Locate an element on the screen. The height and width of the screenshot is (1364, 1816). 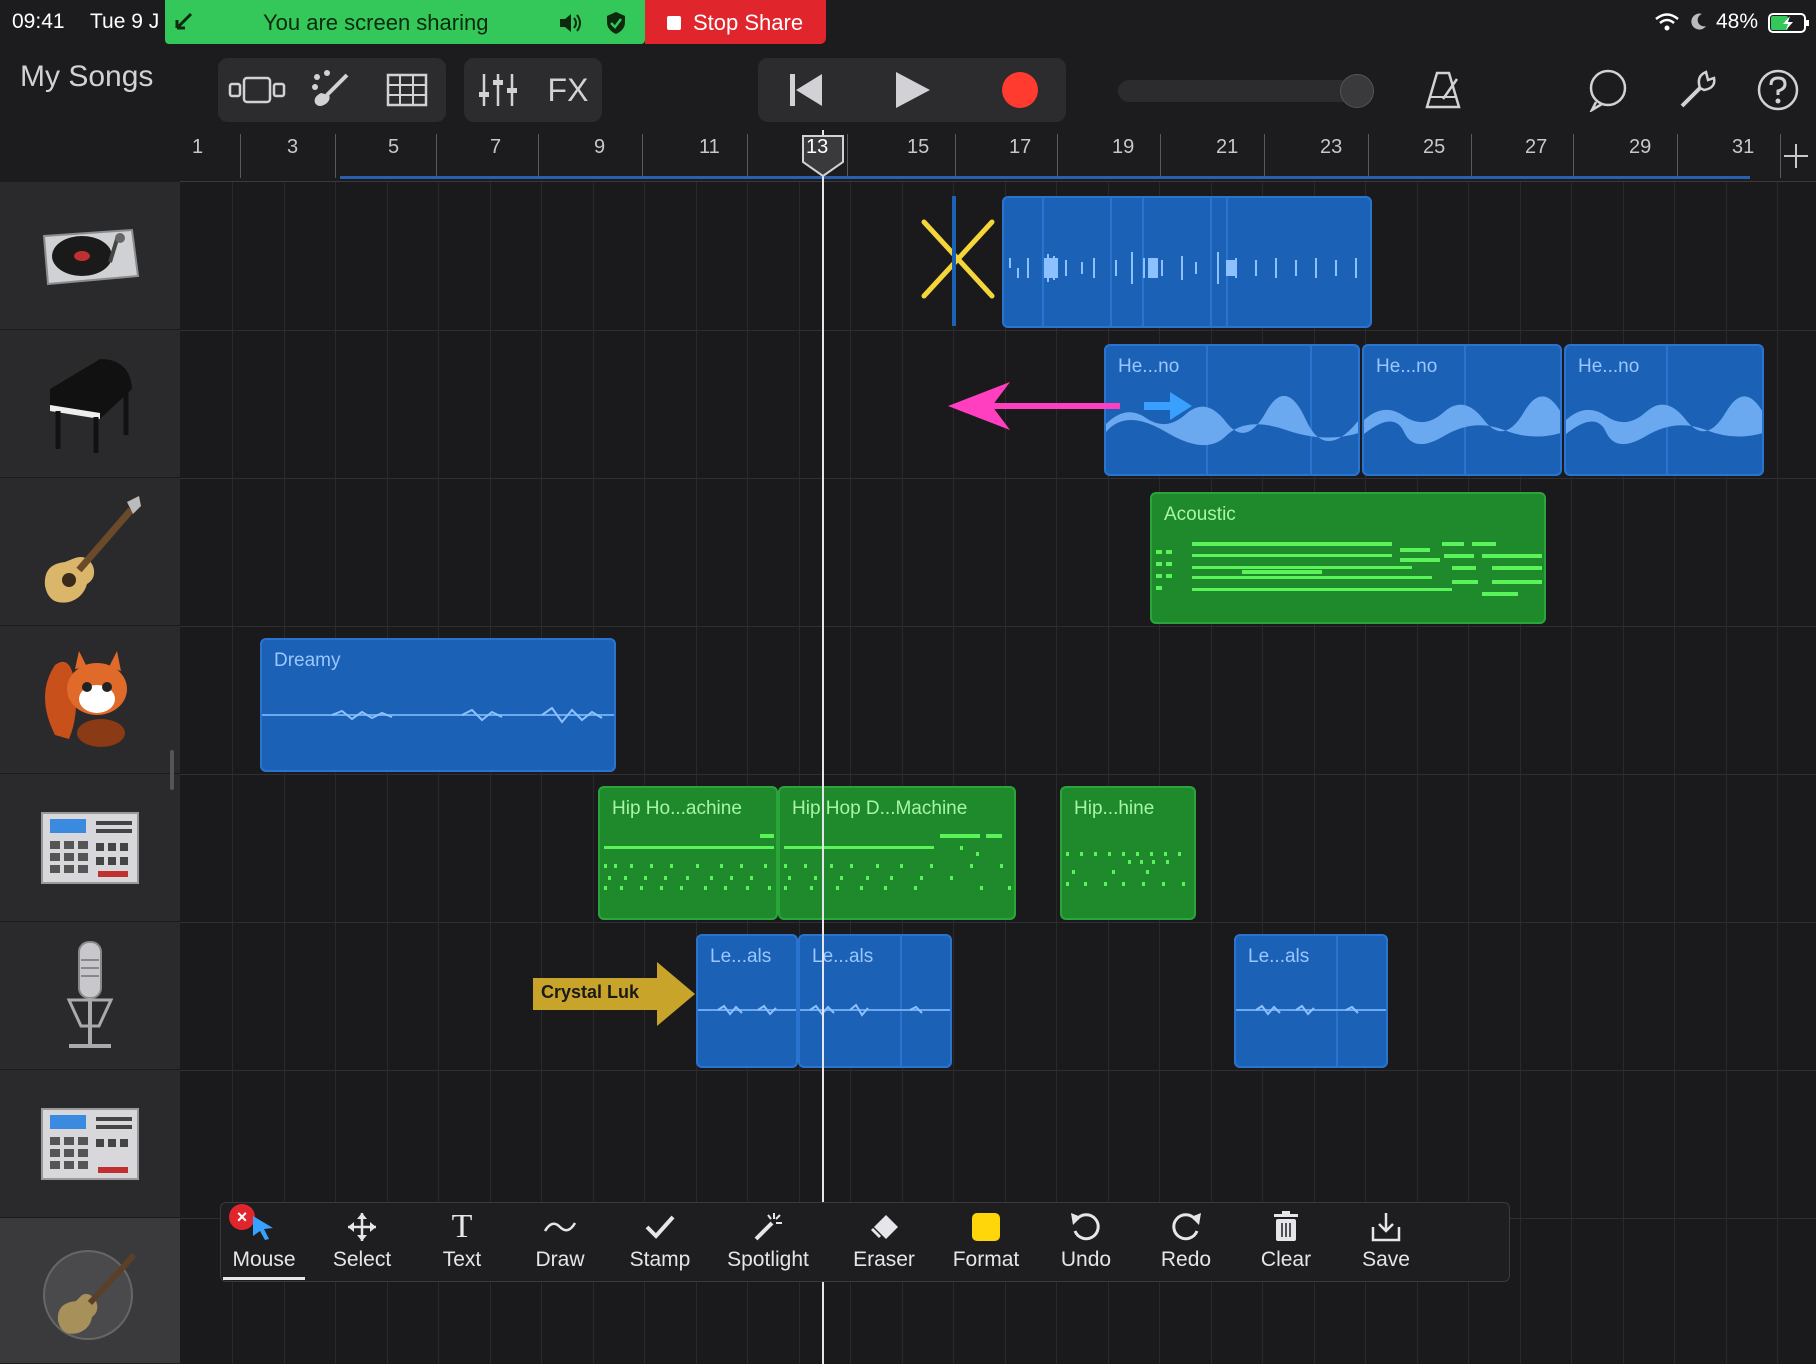
my-songs-button: My Songs is located at coordinates (86, 77).